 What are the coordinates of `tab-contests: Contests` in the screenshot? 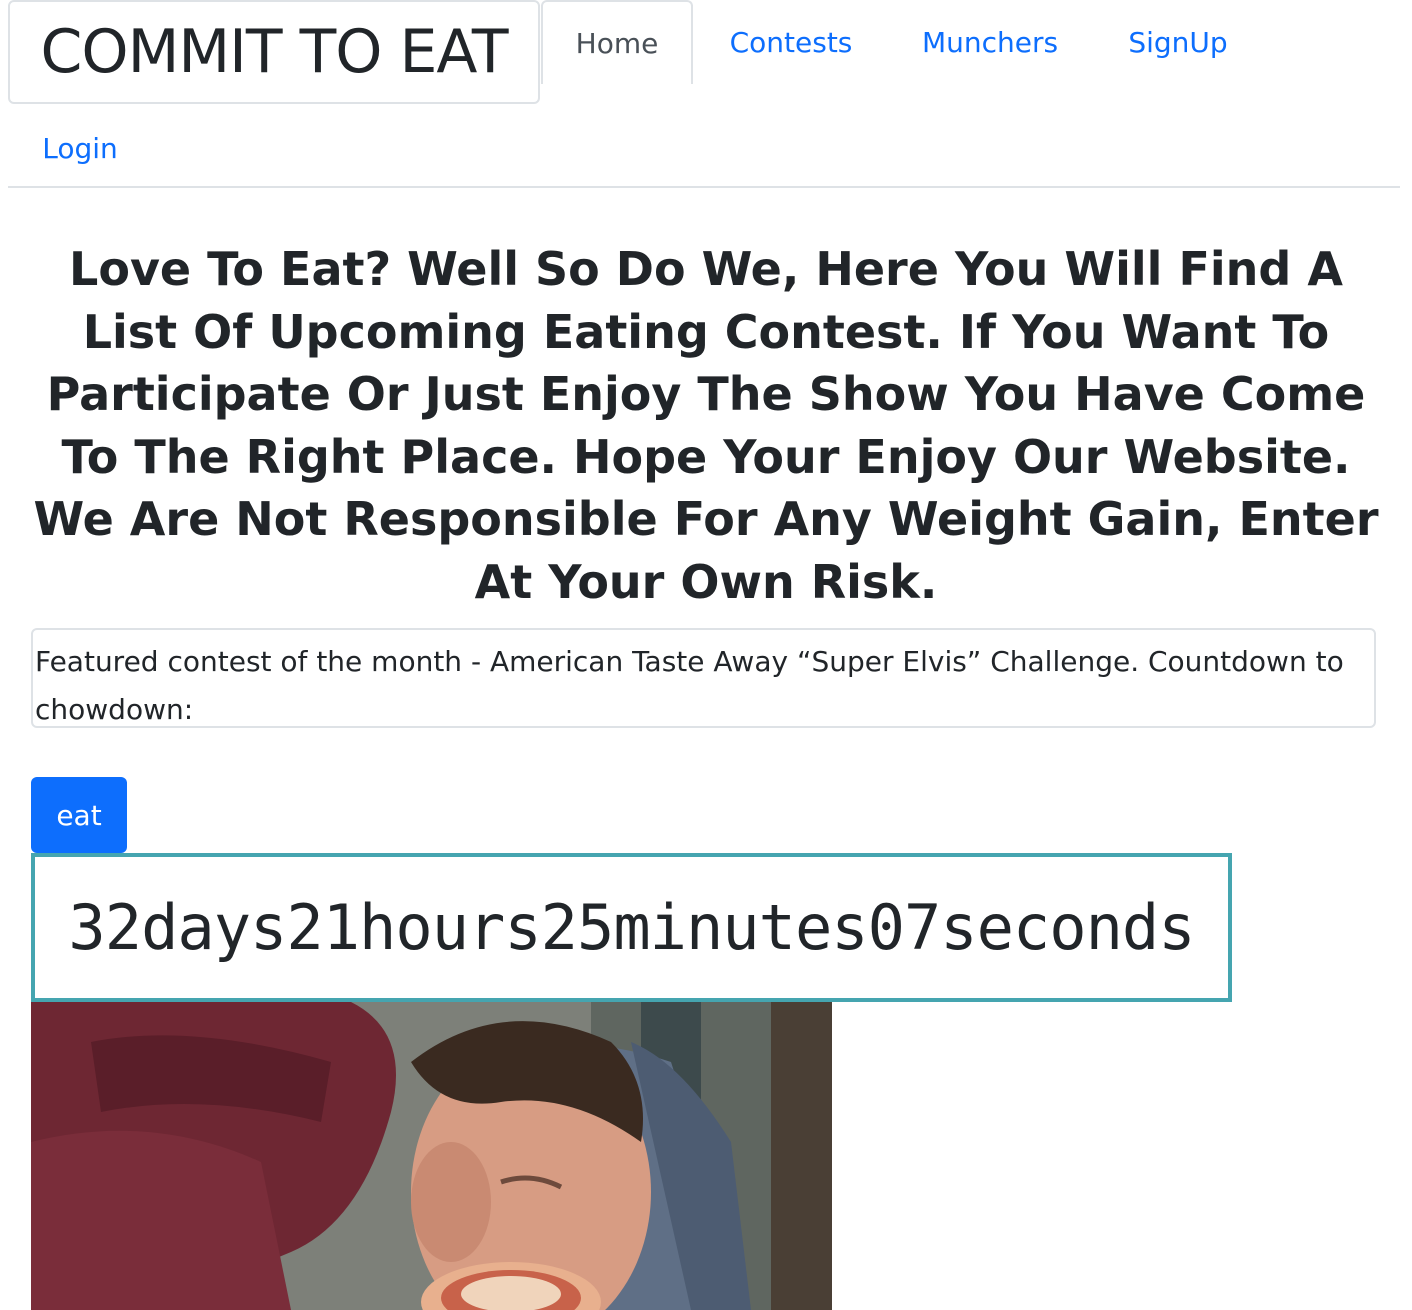 It's located at (791, 42).